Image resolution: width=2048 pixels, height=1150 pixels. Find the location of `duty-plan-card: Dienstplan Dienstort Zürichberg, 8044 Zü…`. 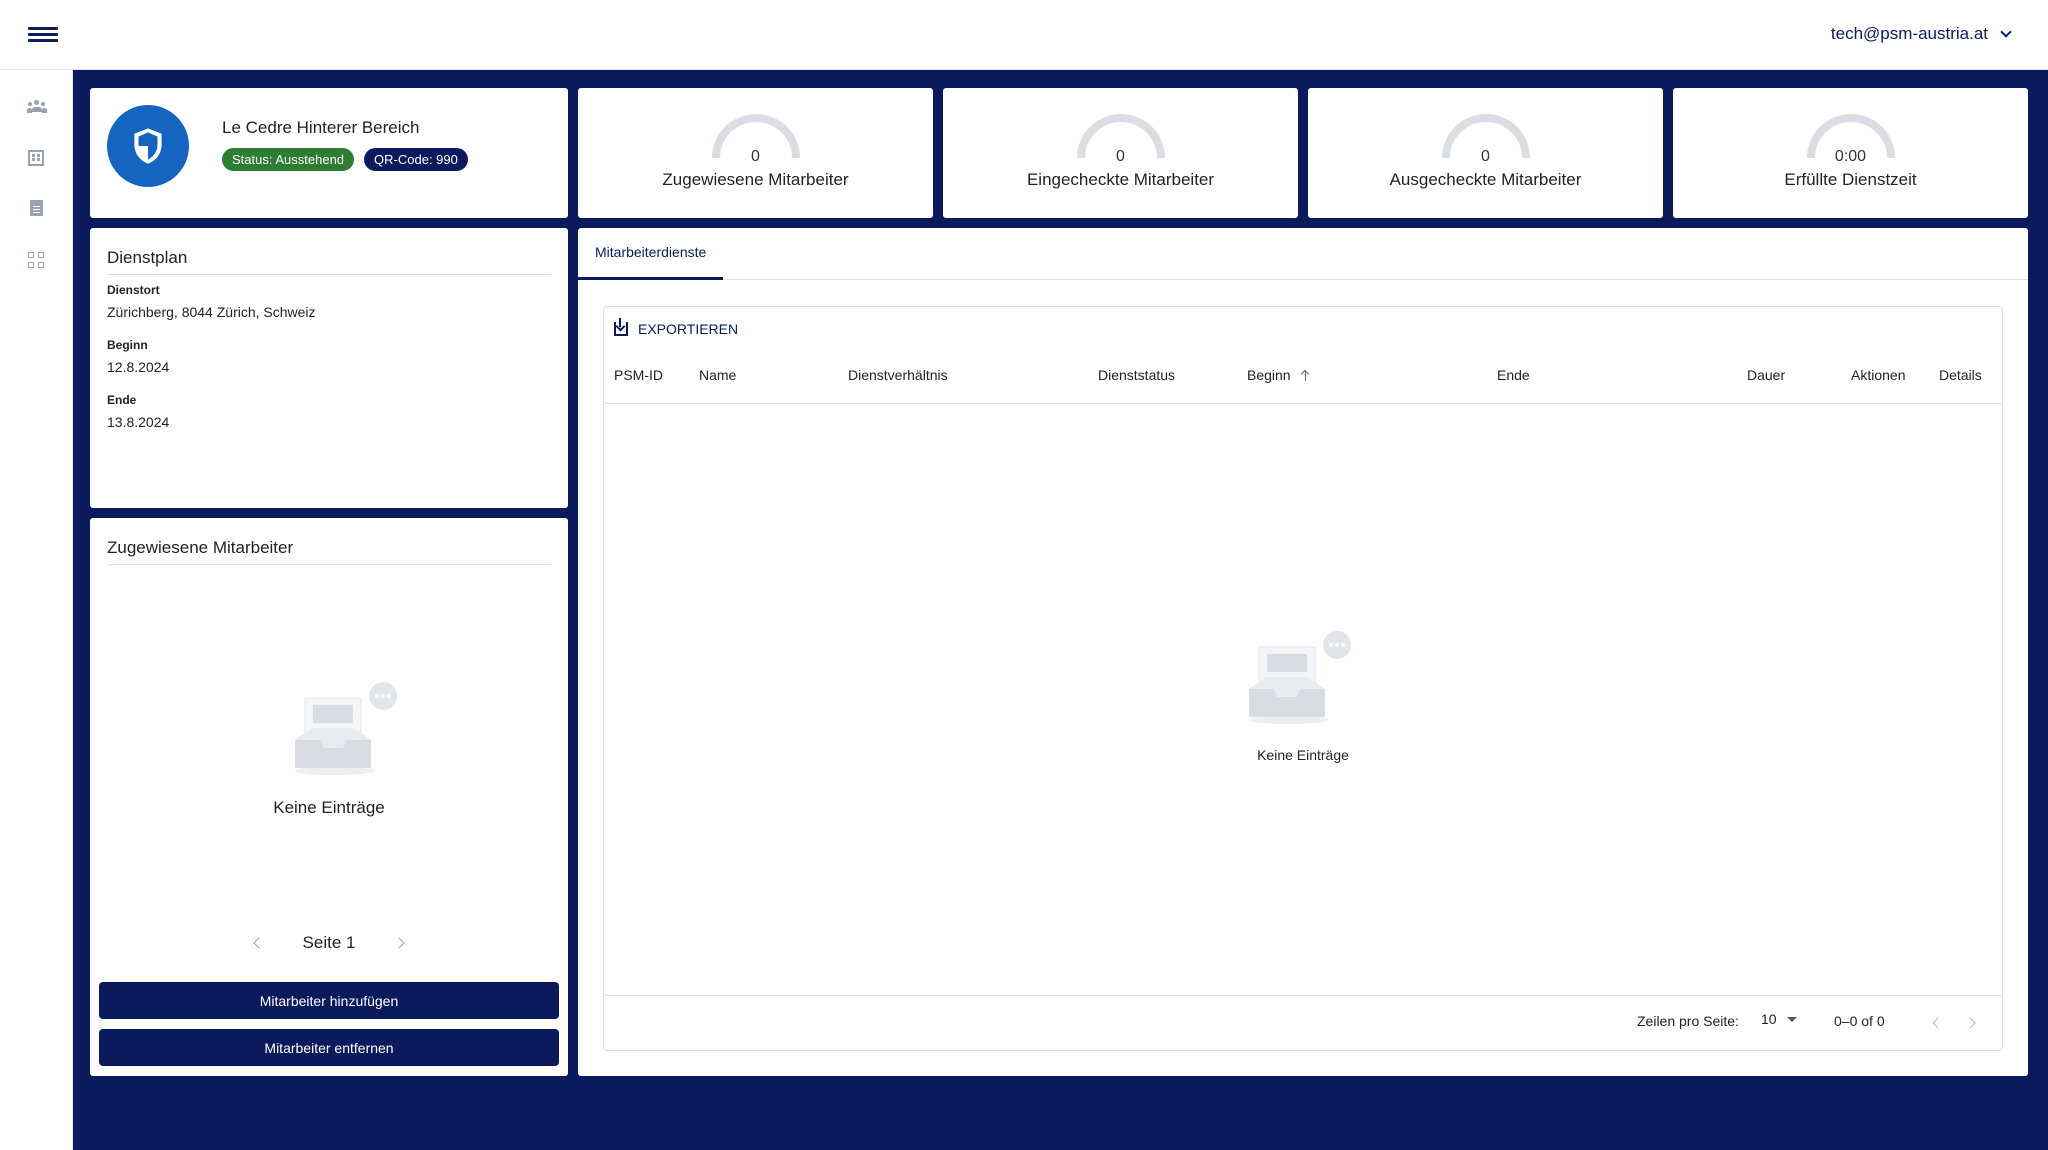

duty-plan-card: Dienstplan Dienstort Zürichberg, 8044 Zü… is located at coordinates (329, 368).